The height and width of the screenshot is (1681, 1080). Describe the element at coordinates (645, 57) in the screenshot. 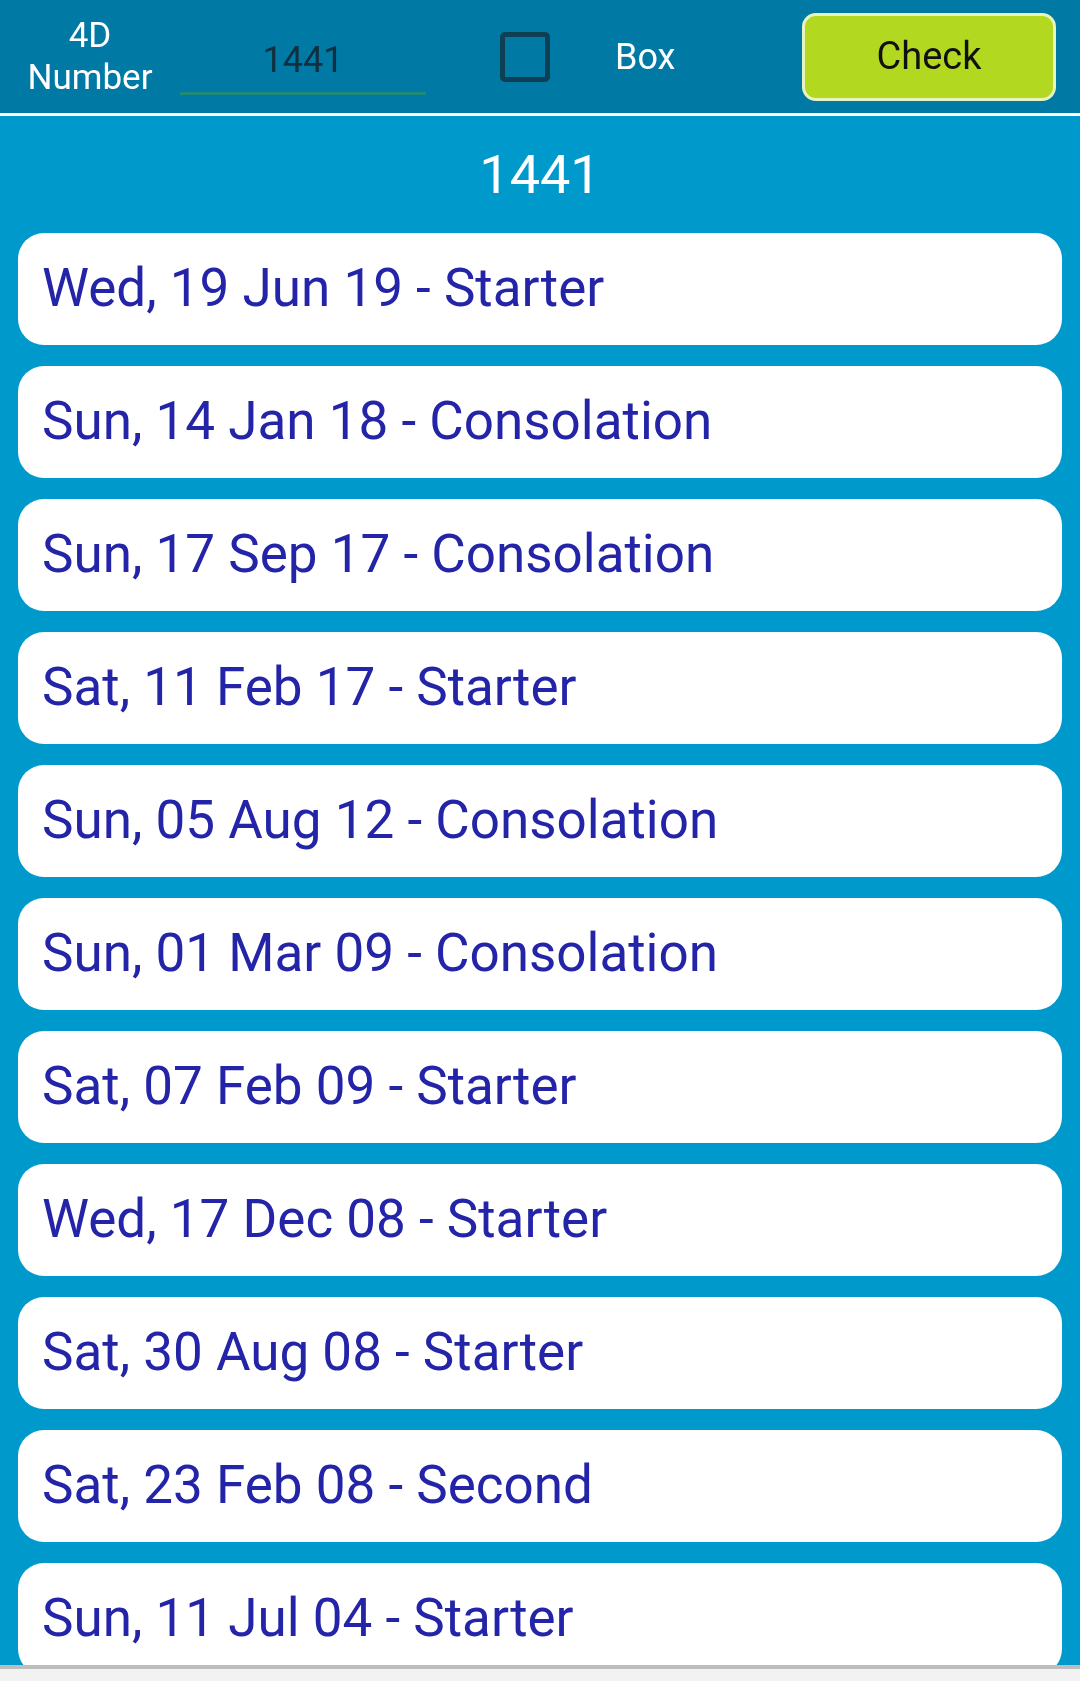

I see `box-label: Box` at that location.